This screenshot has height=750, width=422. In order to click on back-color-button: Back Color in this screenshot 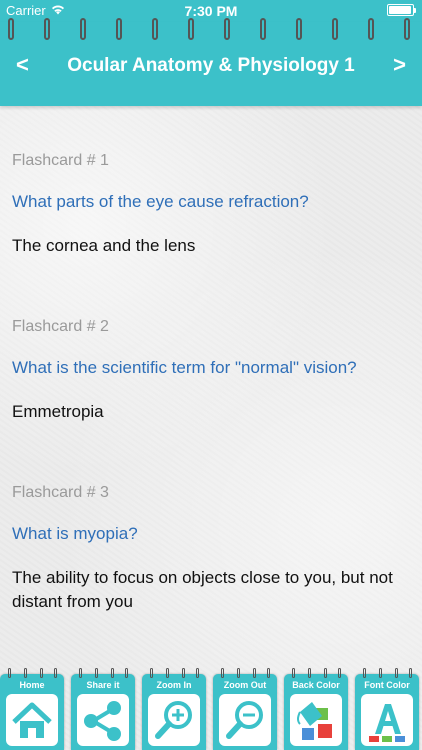, I will do `click(316, 709)`.